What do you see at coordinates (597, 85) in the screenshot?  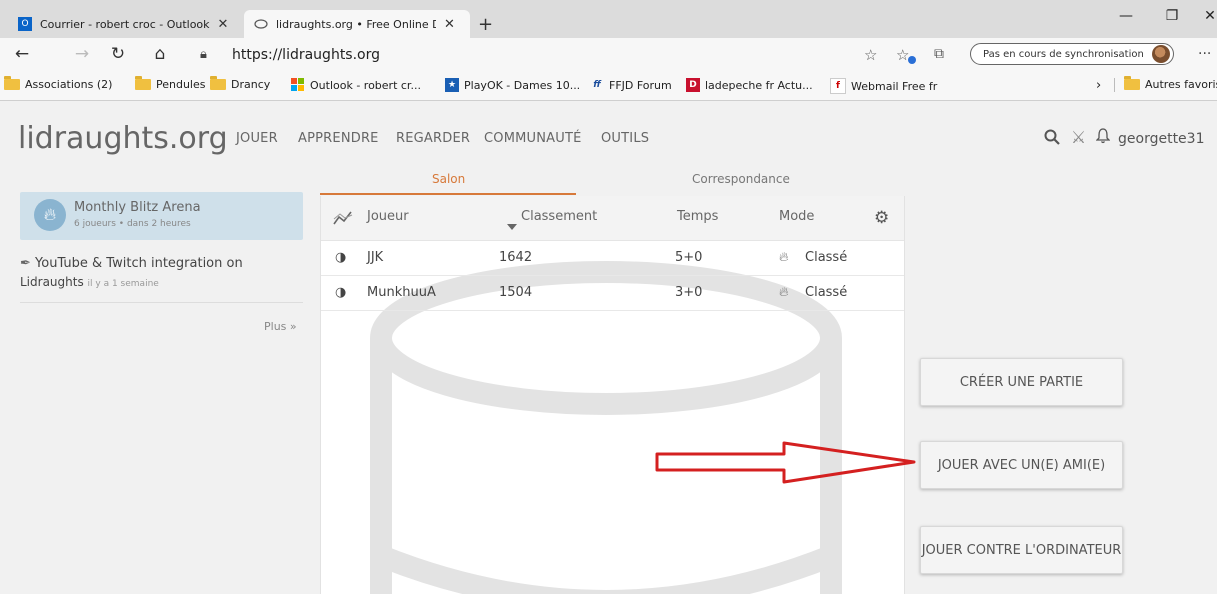 I see `ffjd-icon: ff` at bounding box center [597, 85].